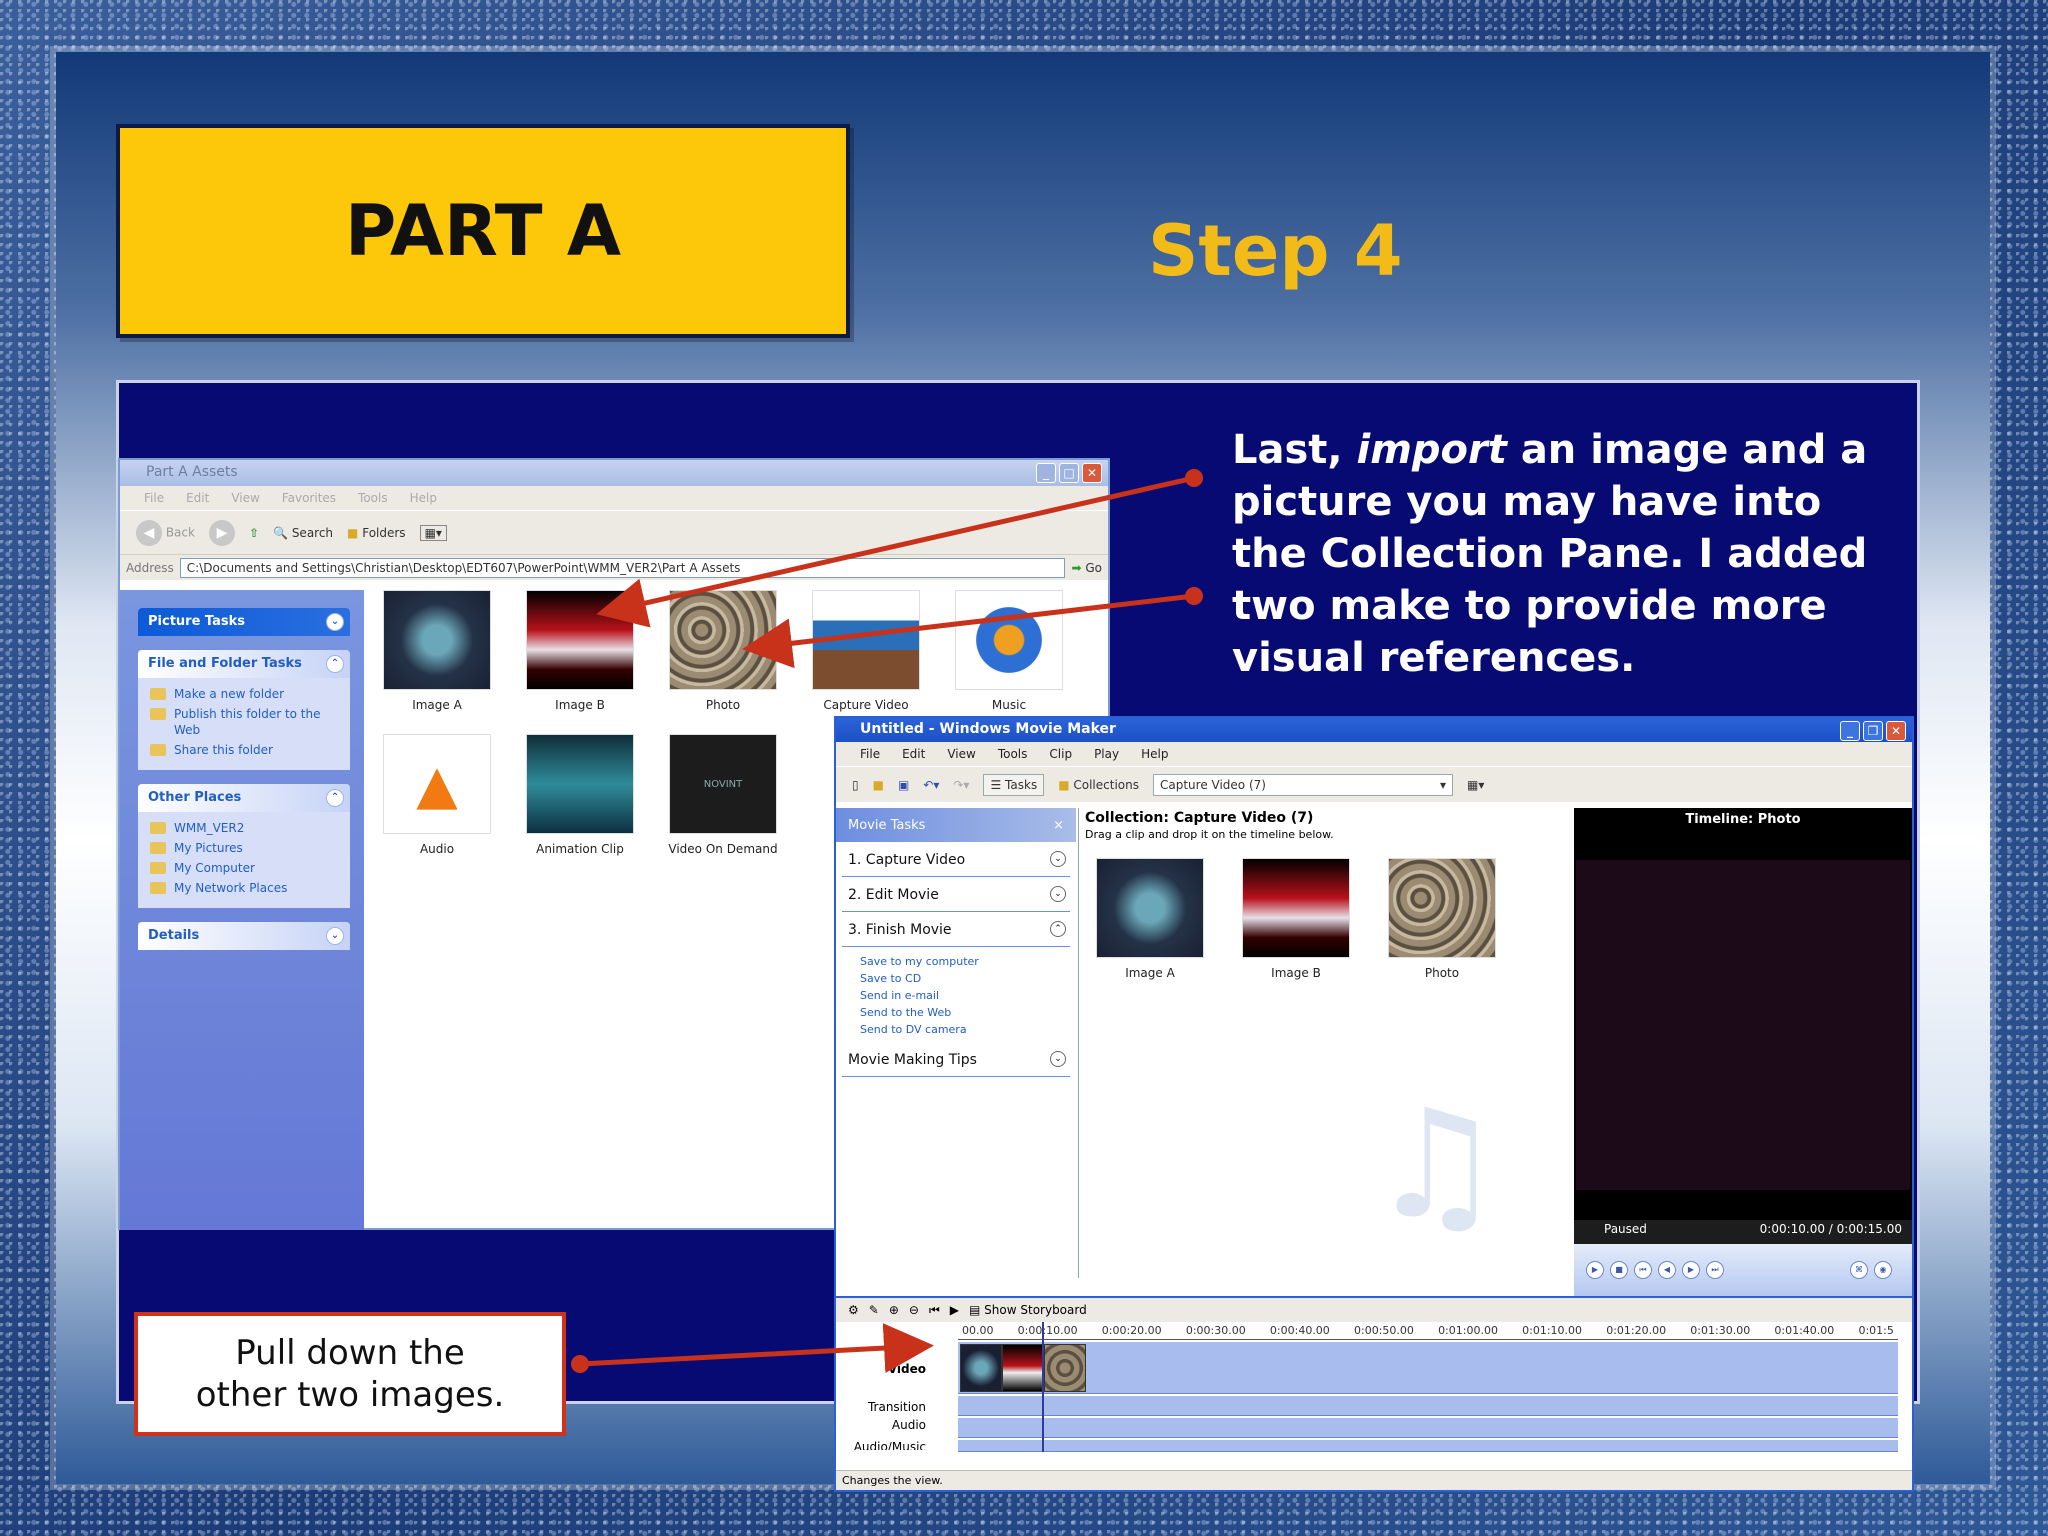 The width and height of the screenshot is (2048, 1536). Describe the element at coordinates (756, 1348) in the screenshot. I see `arrow-to-timeline` at that location.